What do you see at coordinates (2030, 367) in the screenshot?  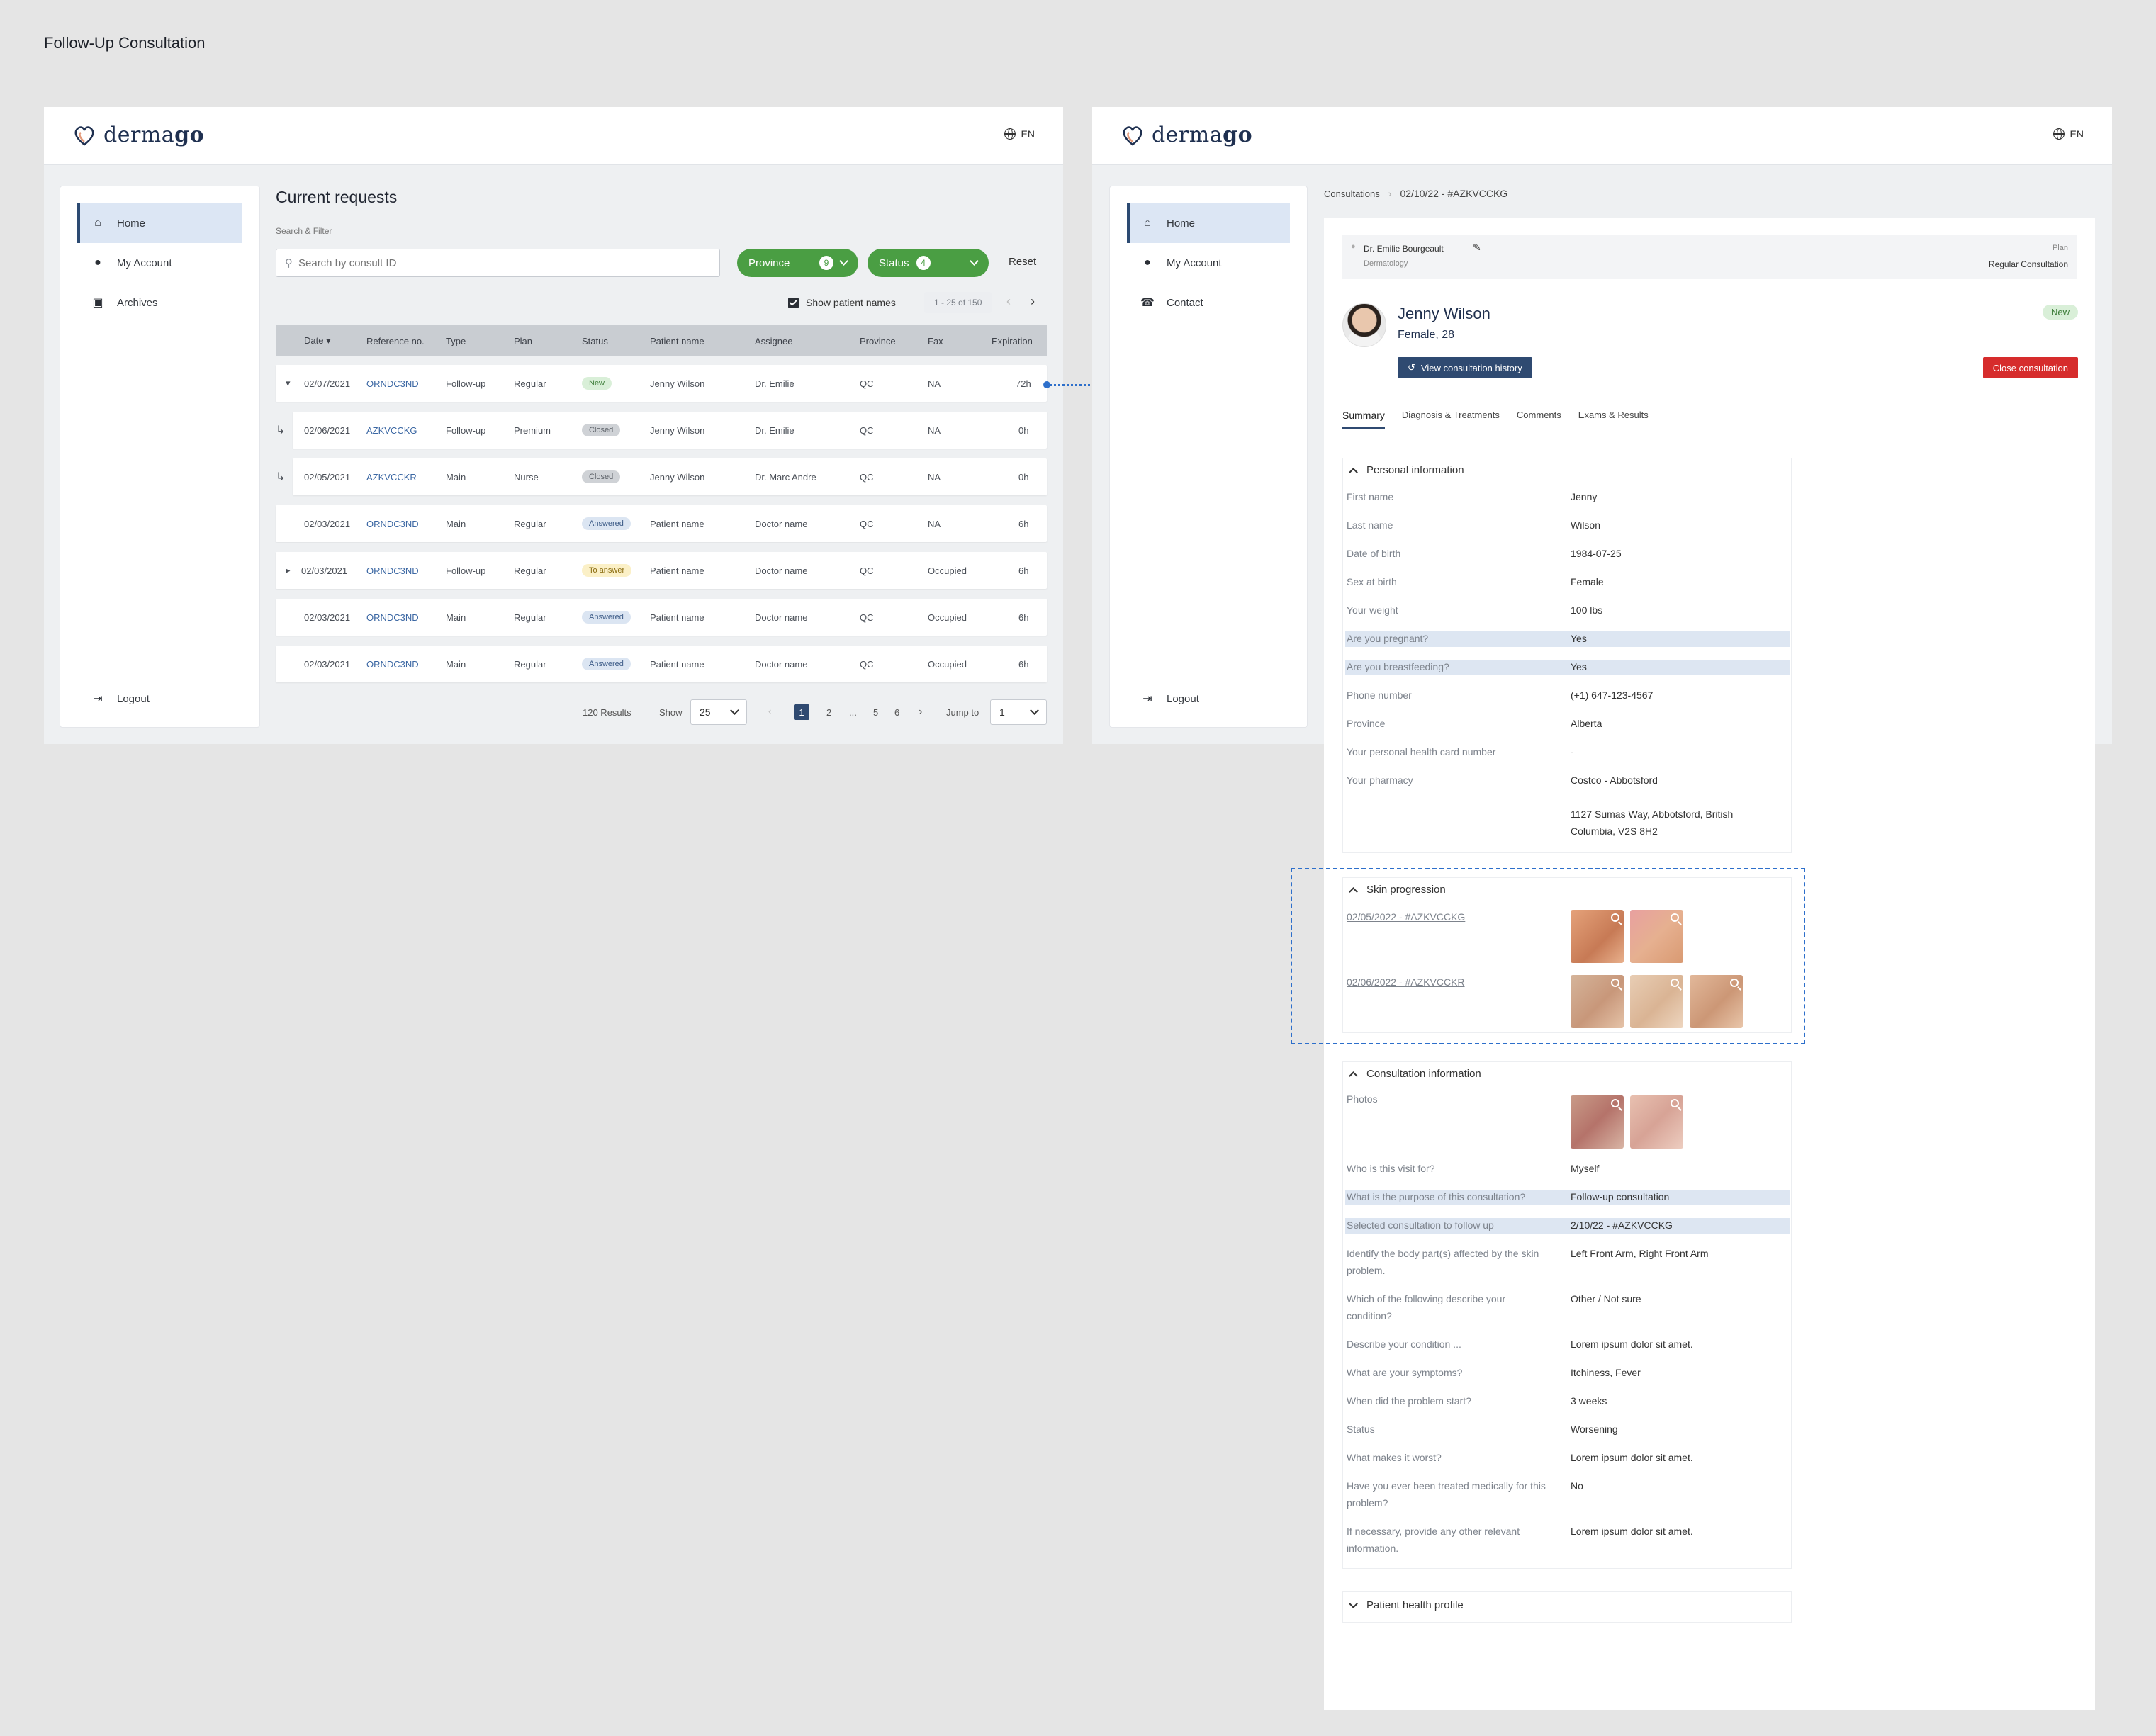 I see `close-consultation-button: Close consultation` at bounding box center [2030, 367].